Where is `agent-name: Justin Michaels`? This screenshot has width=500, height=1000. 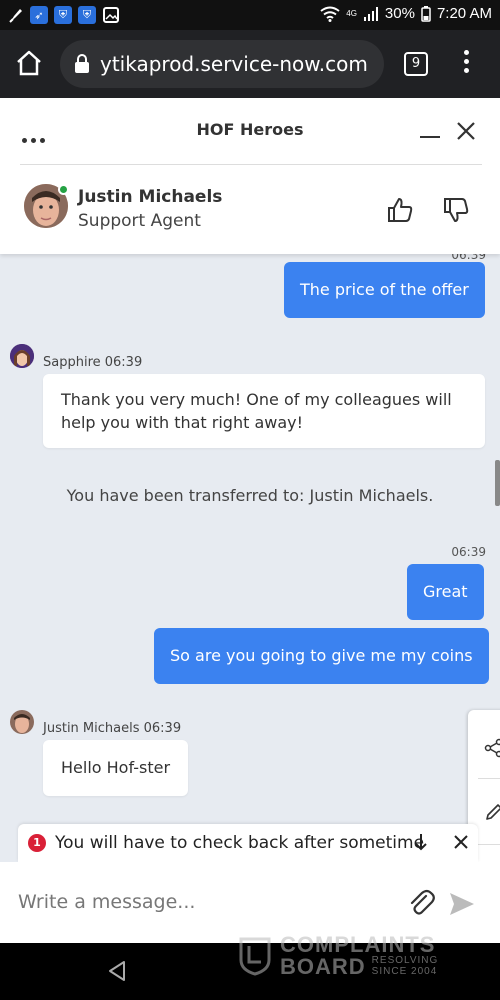 agent-name: Justin Michaels is located at coordinates (150, 197).